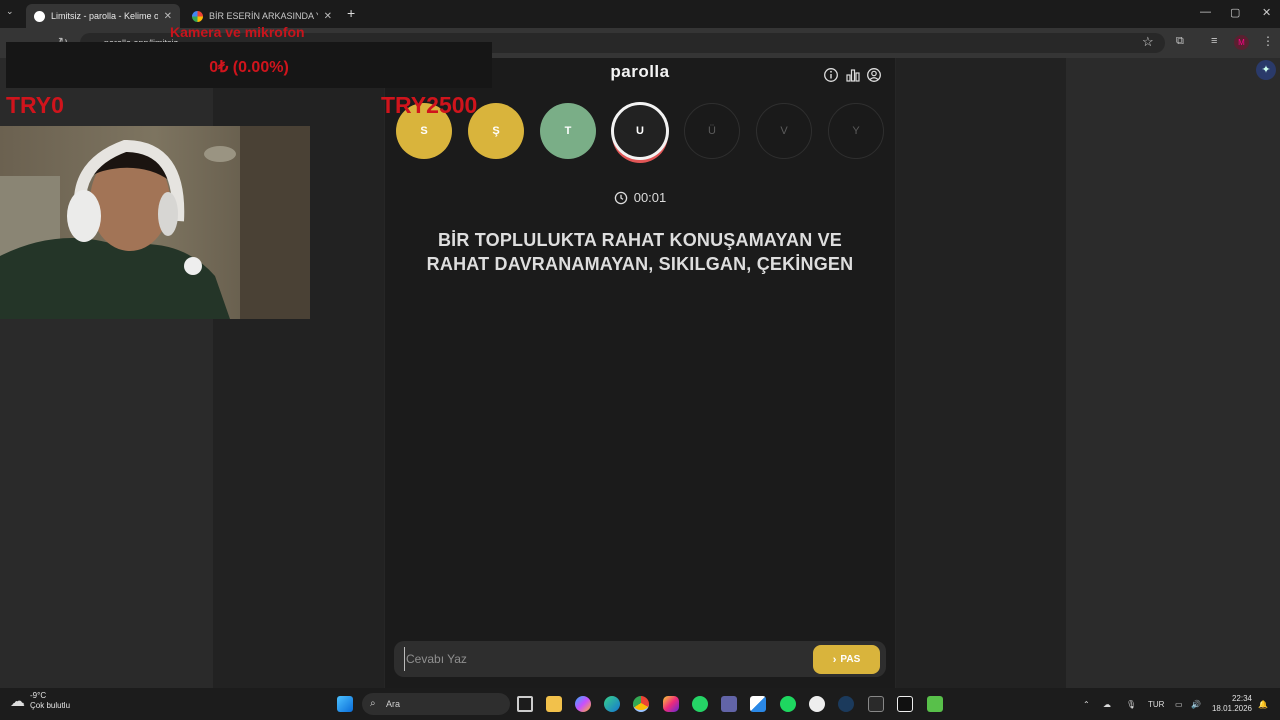 This screenshot has height=720, width=1280. What do you see at coordinates (35, 105) in the screenshot?
I see `try-counter-left: TRY0` at bounding box center [35, 105].